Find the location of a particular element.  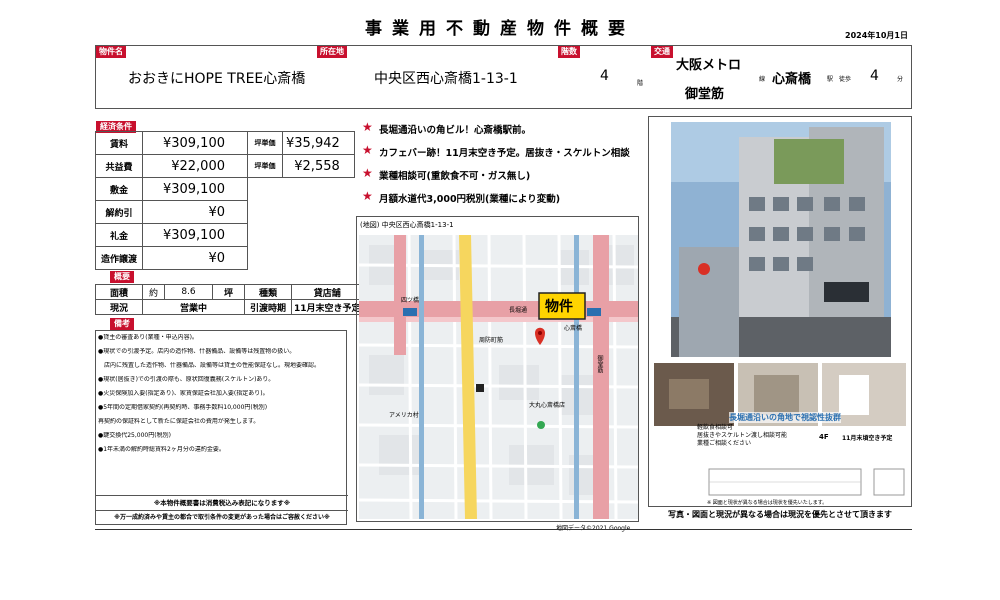

finance-value: ¥22,000 is located at coordinates (195, 166).